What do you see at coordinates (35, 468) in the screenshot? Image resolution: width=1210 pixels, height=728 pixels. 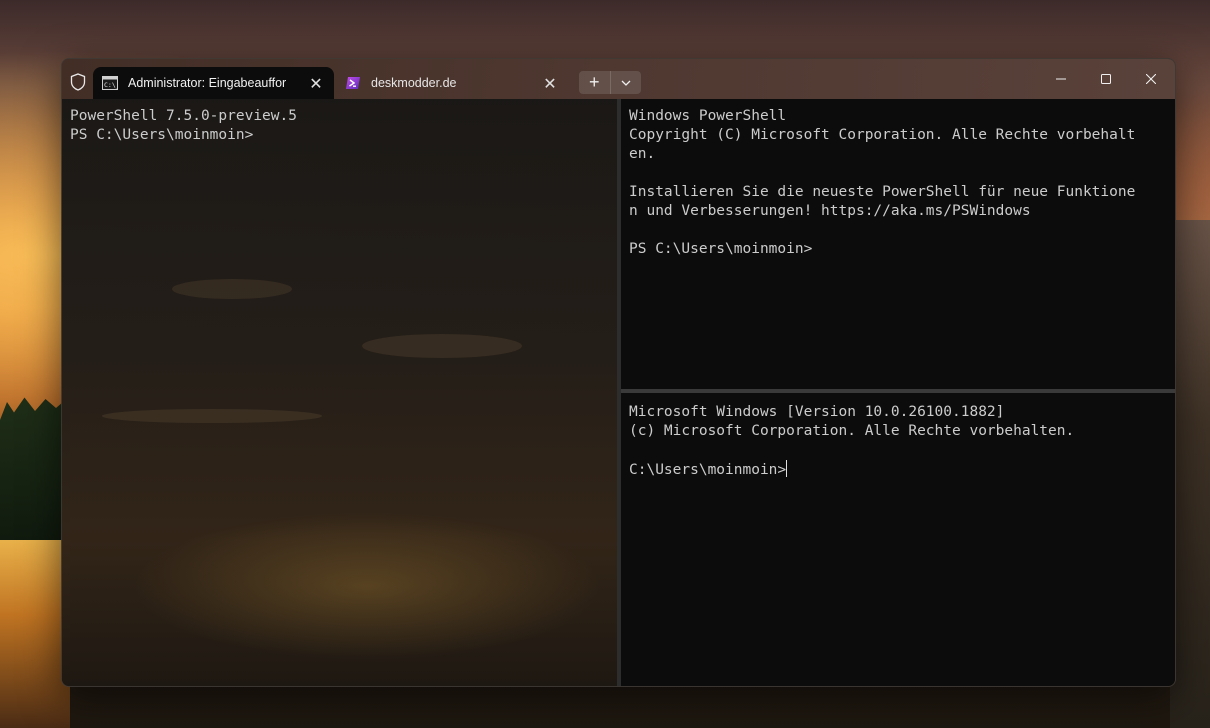 I see `wallpaper-trees` at bounding box center [35, 468].